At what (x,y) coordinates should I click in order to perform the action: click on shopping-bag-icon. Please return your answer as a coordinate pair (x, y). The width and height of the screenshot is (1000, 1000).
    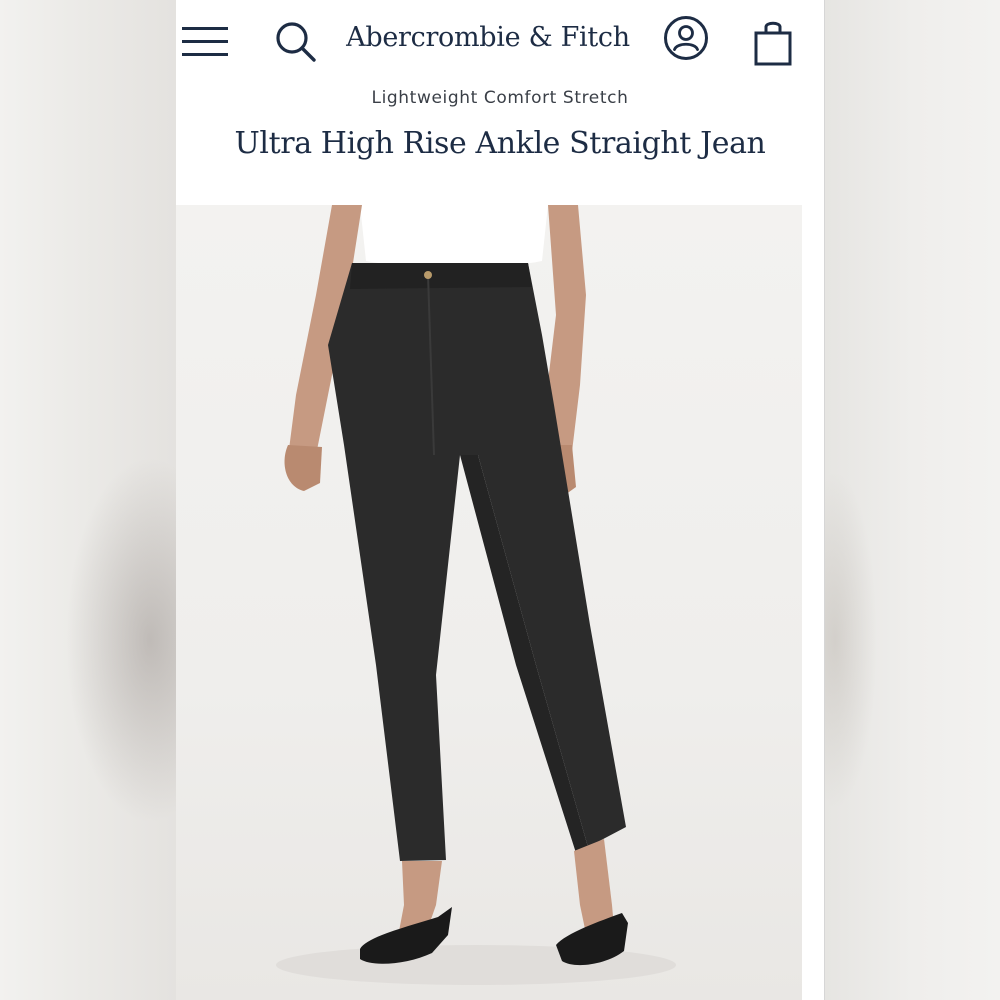
    Looking at the image, I should click on (773, 42).